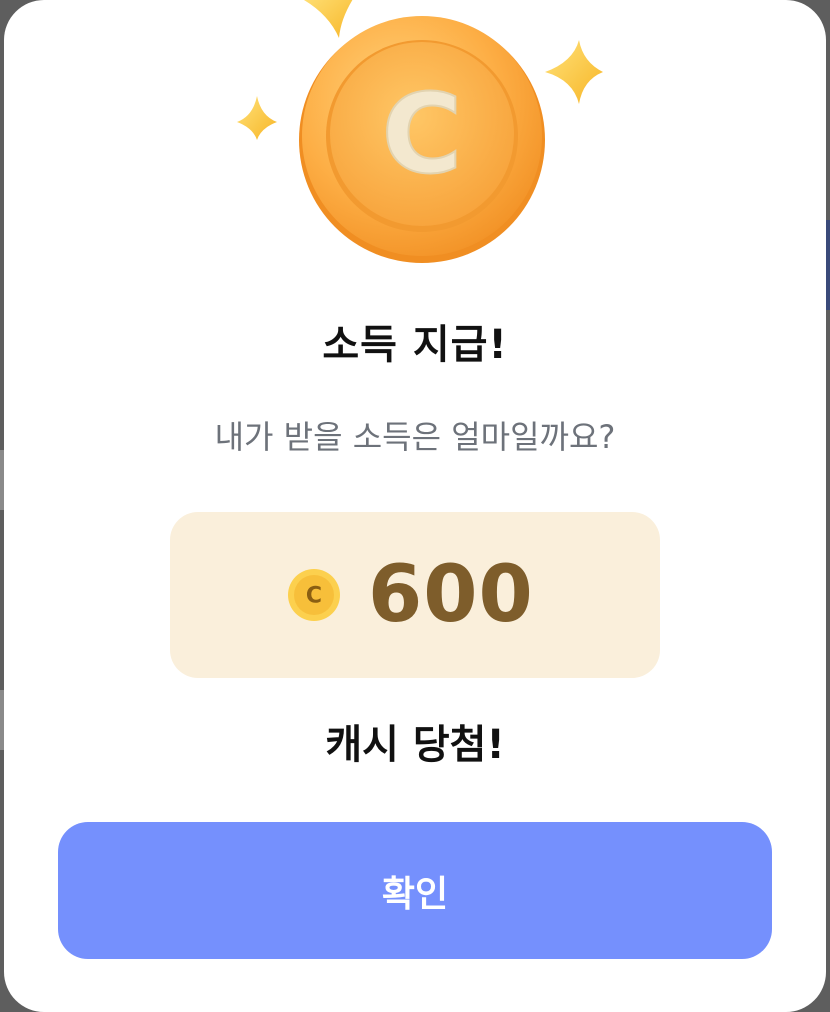 Image resolution: width=830 pixels, height=1012 pixels. I want to click on confirm-button-label: 확인, so click(415, 894).